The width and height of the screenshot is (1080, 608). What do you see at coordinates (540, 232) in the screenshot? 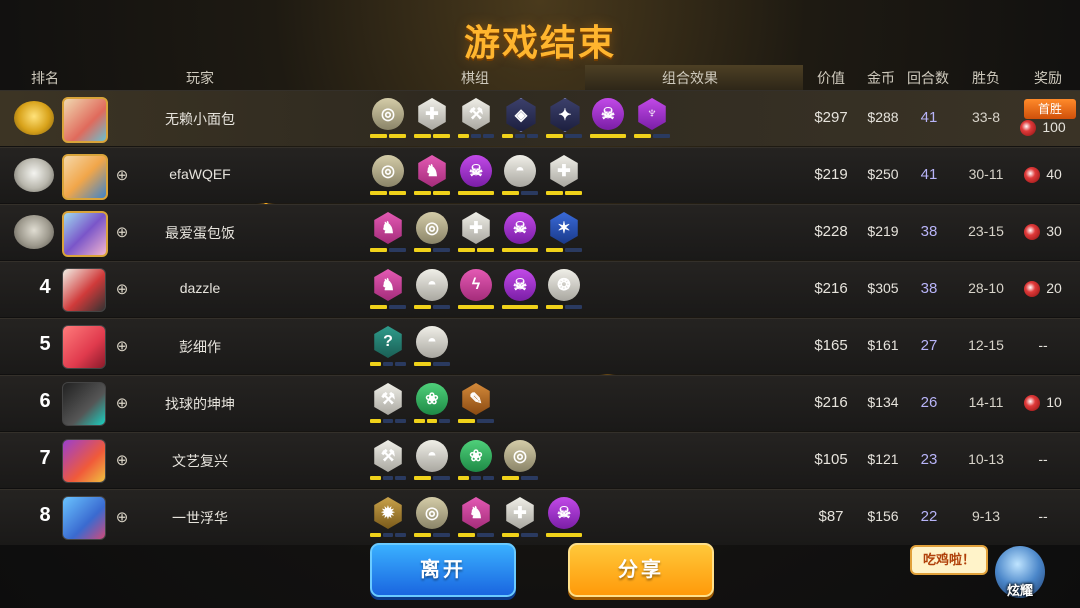
I see `table-row: ⊕ 最爱蛋包饭 ♞ ◎ ✚ ☠ ✶ $228 $219 38 23-15 30` at bounding box center [540, 232].